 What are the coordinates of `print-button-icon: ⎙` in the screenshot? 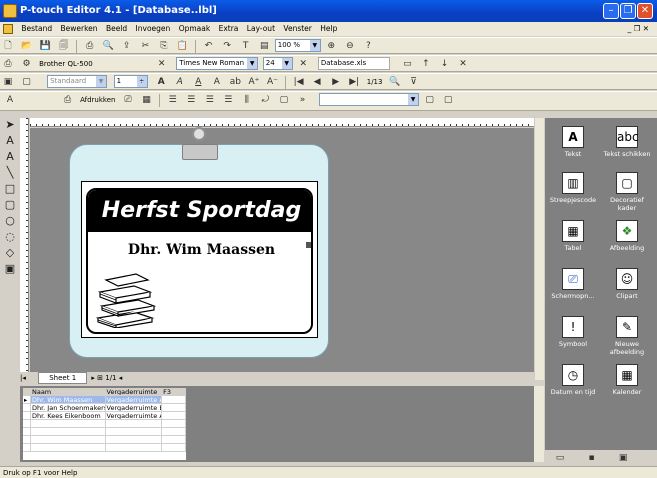 It's located at (68, 100).